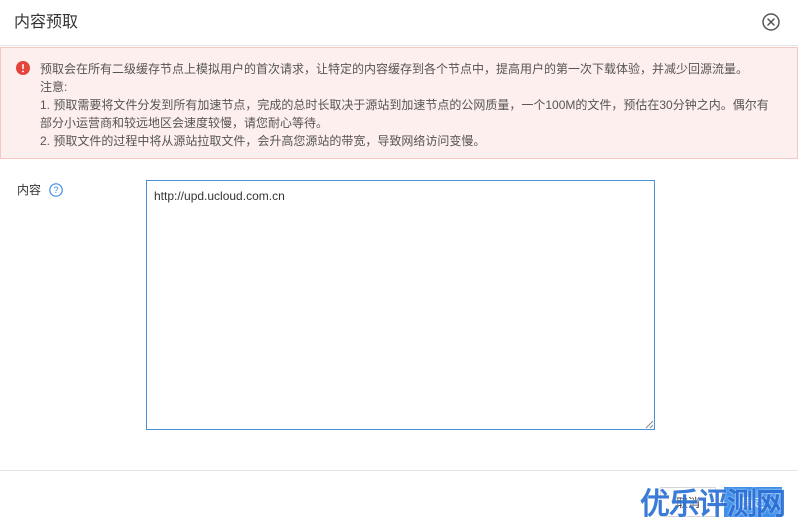  What do you see at coordinates (399, 23) in the screenshot?
I see `dialog-header: 内容预取` at bounding box center [399, 23].